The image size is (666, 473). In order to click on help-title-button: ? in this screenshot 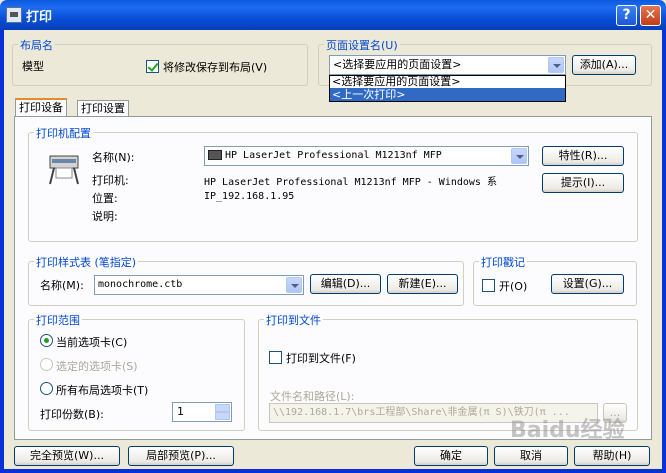, I will do `click(626, 15)`.